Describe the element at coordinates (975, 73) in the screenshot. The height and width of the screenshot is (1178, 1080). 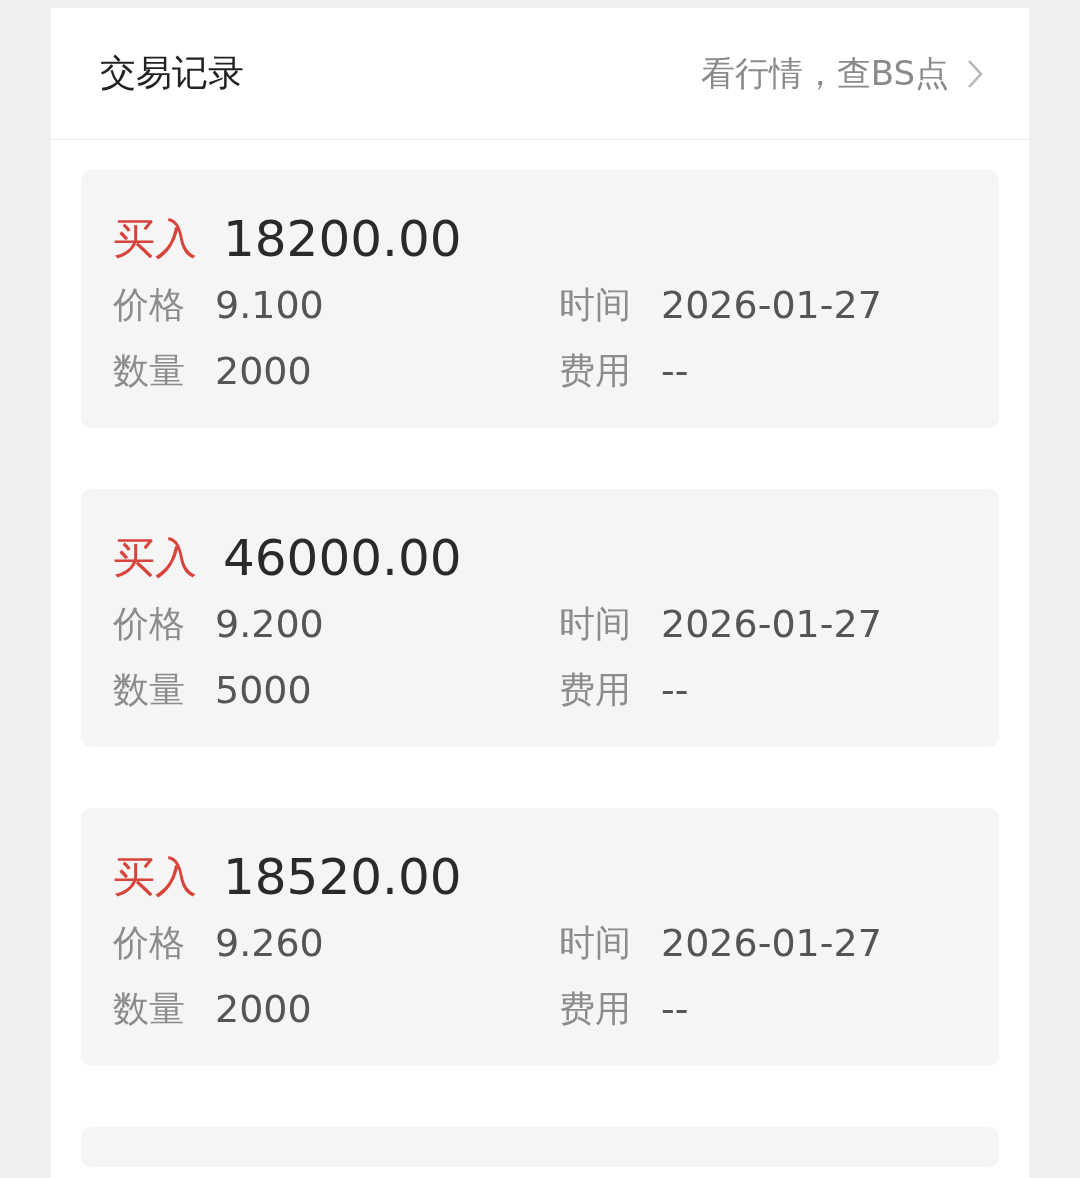
I see `chevron-right-icon` at that location.